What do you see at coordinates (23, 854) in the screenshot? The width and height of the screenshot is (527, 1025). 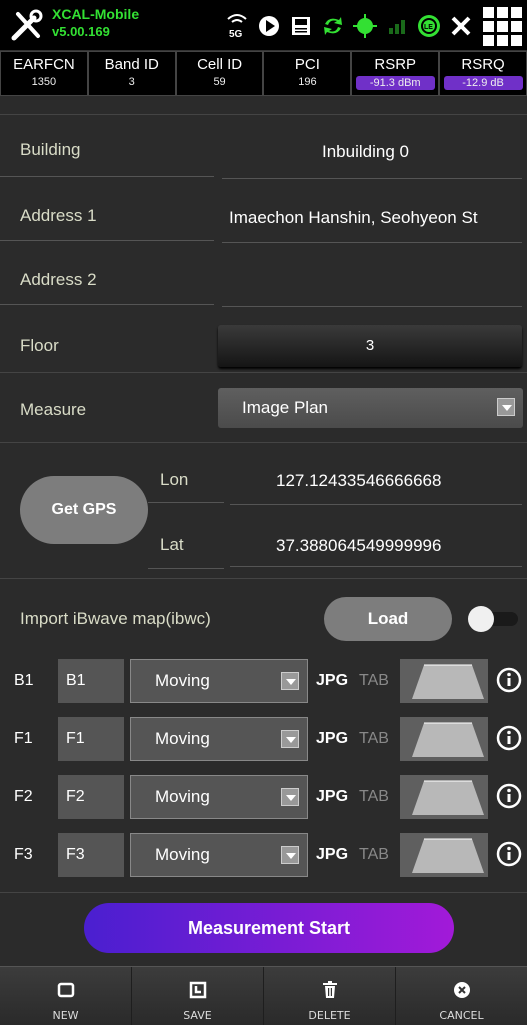 I see `floor-row-label: F3` at bounding box center [23, 854].